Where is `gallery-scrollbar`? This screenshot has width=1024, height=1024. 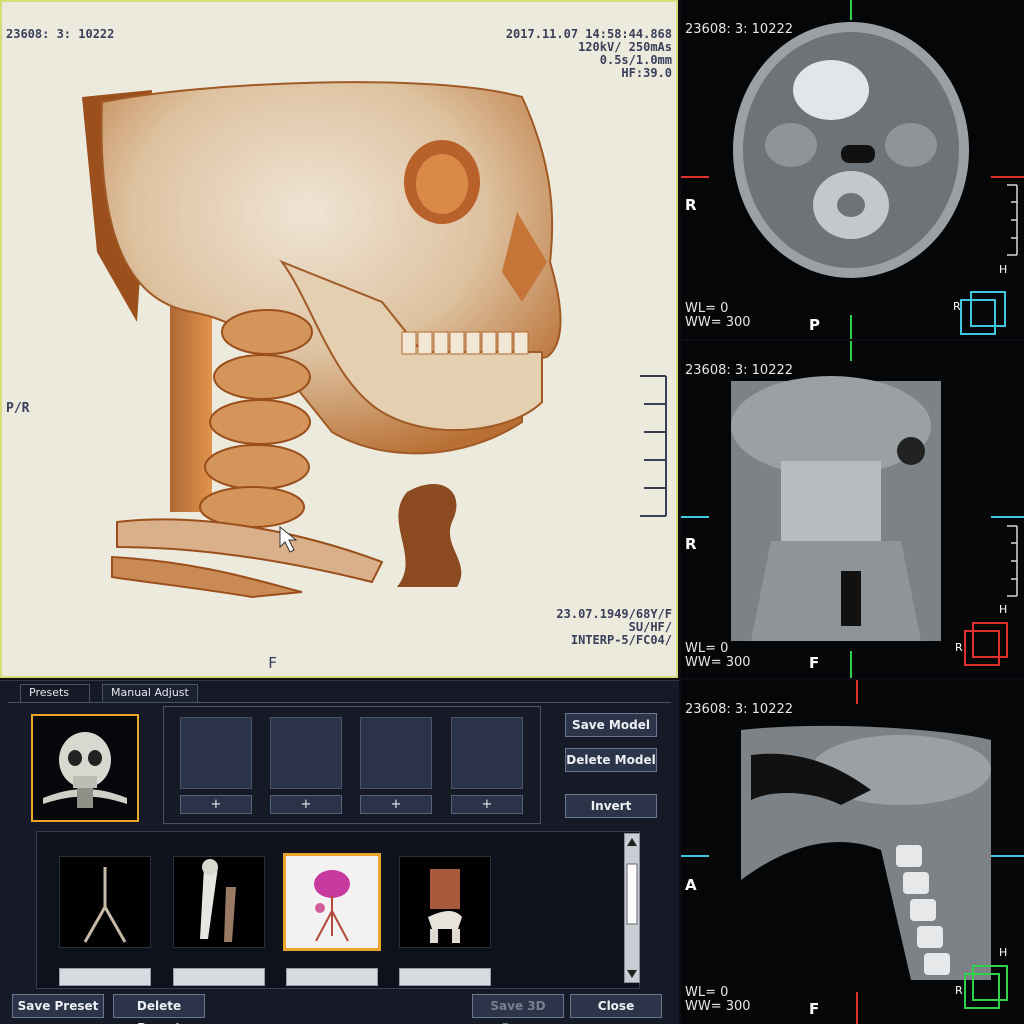 gallery-scrollbar is located at coordinates (632, 908).